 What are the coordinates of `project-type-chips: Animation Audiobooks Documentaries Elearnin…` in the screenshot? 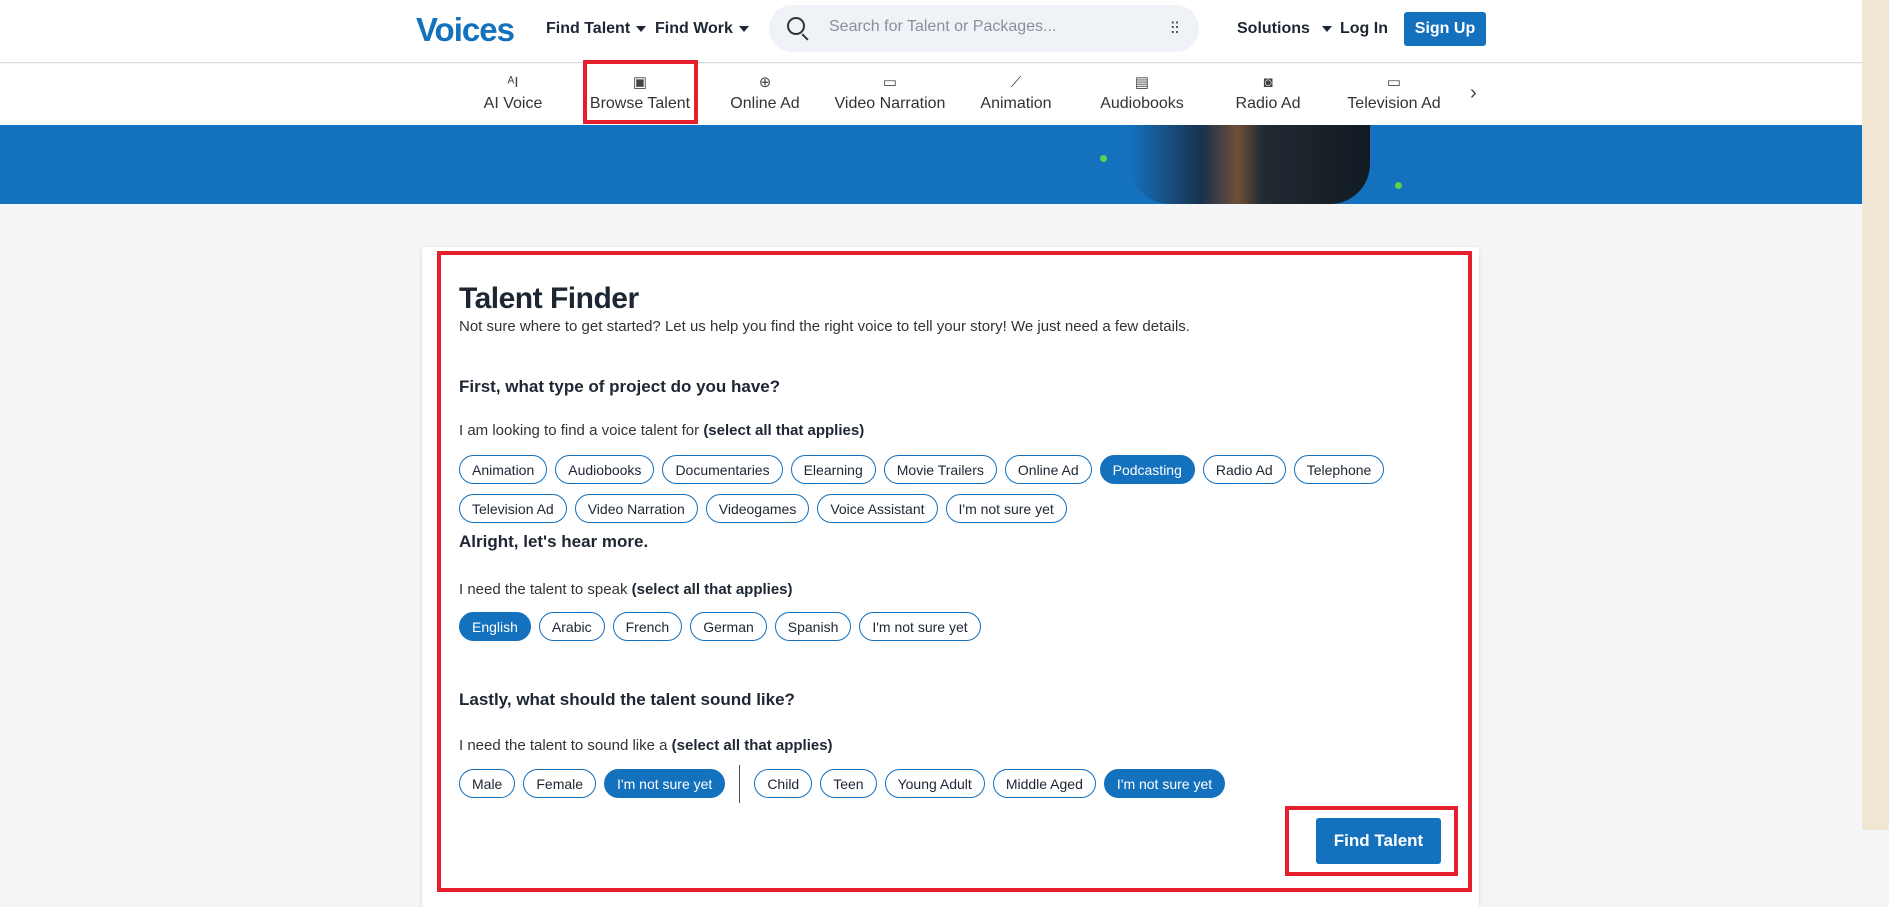 It's located at (959, 489).